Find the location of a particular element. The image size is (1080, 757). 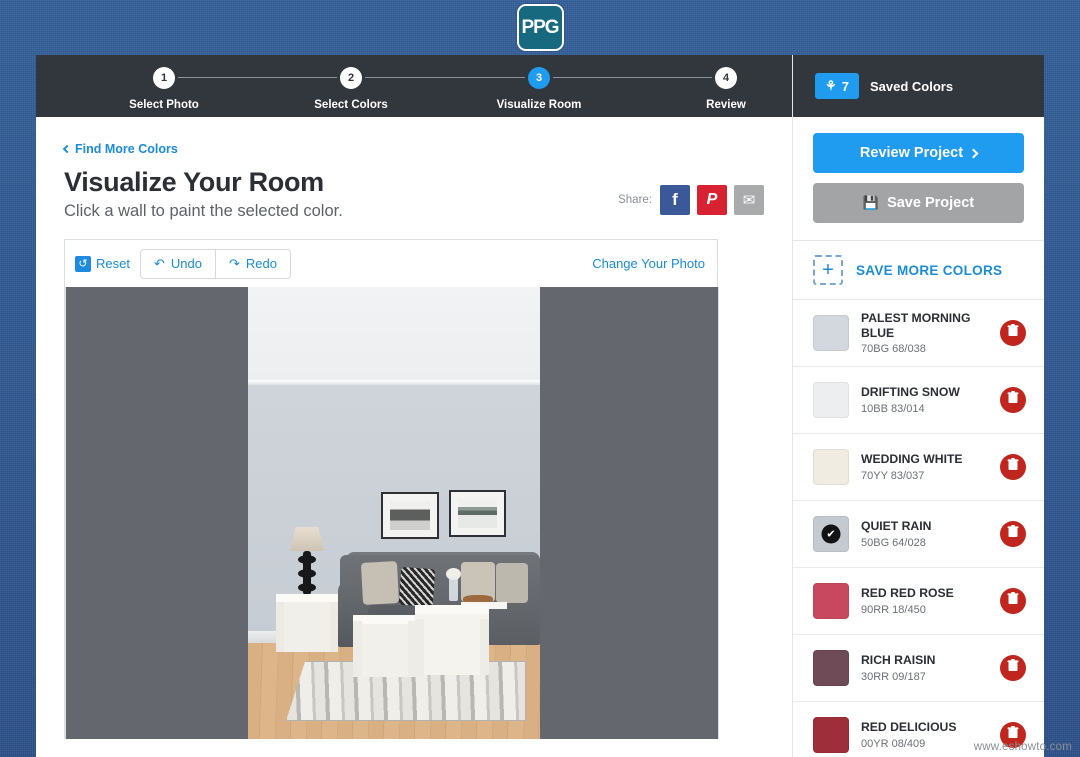

color-name: QUIET RAIN is located at coordinates (896, 526).